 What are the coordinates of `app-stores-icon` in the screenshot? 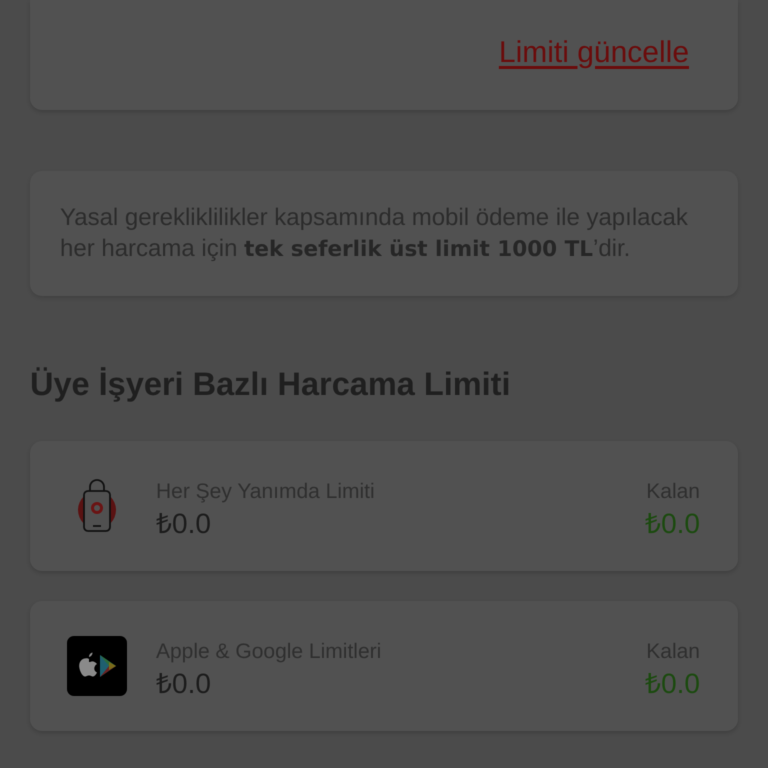 It's located at (97, 666).